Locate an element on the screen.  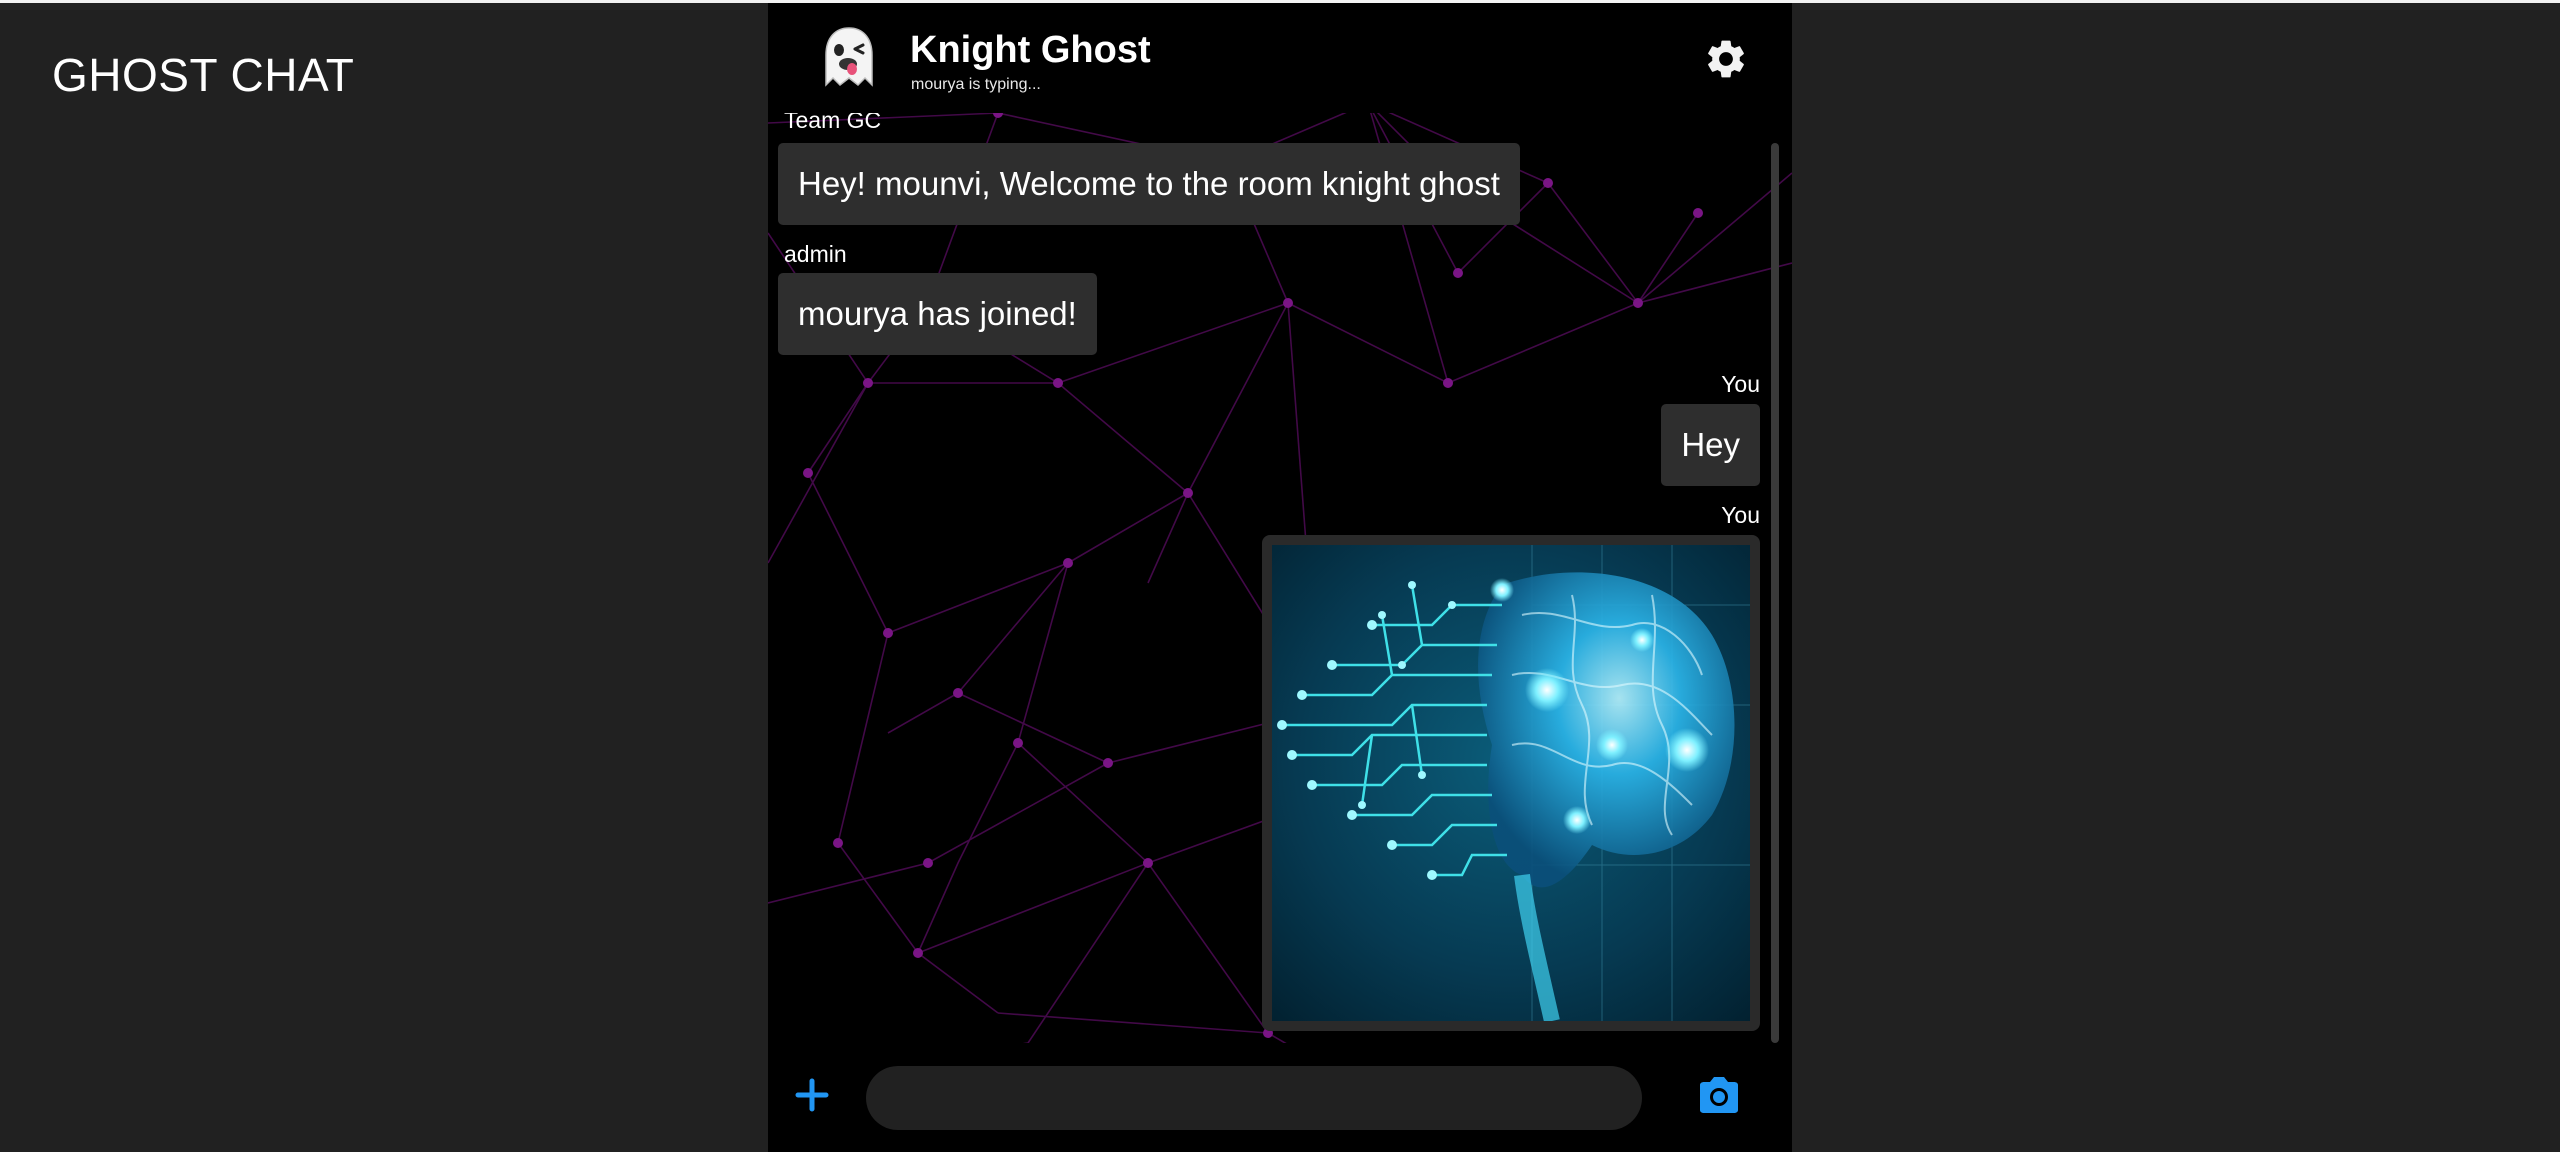
message-composer is located at coordinates (1280, 1097).